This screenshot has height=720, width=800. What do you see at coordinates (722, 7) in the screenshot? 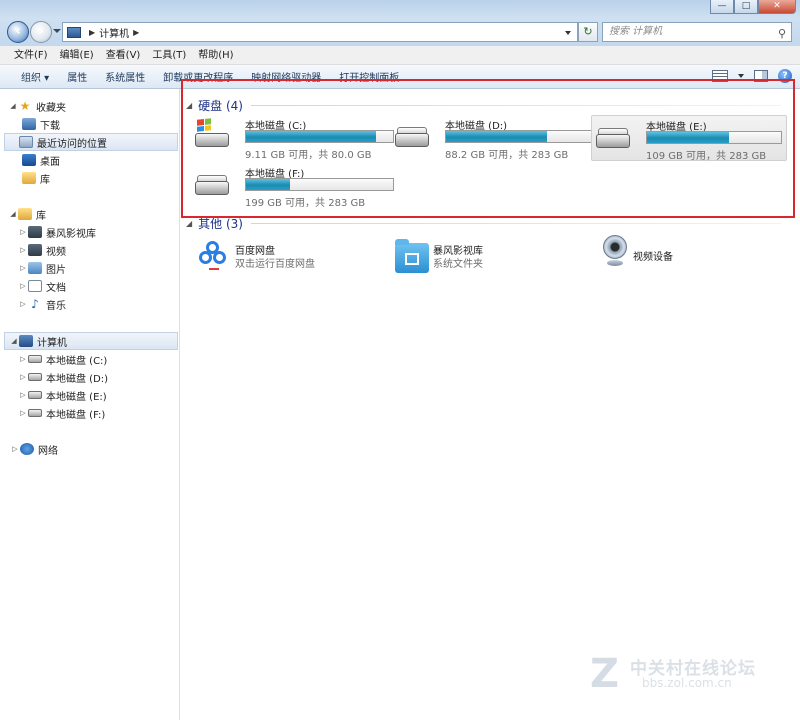
I see `minimize-button: —` at bounding box center [722, 7].